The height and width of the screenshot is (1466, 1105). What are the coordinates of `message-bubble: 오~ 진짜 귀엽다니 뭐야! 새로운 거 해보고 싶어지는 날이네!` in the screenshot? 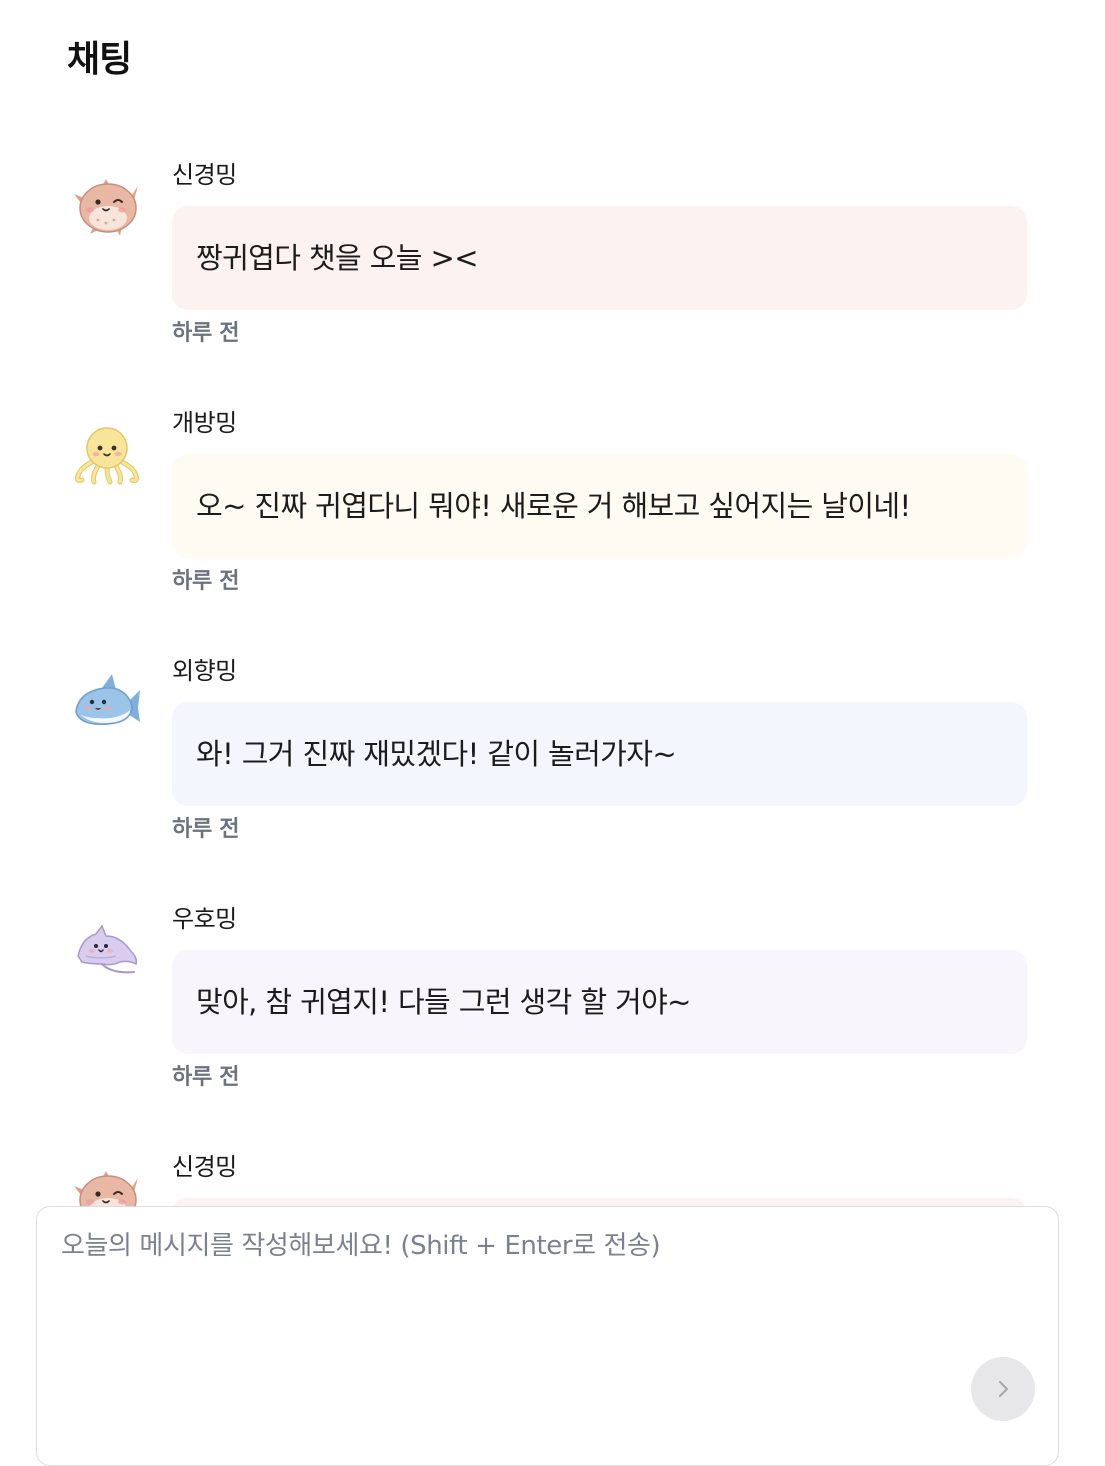 It's located at (599, 506).